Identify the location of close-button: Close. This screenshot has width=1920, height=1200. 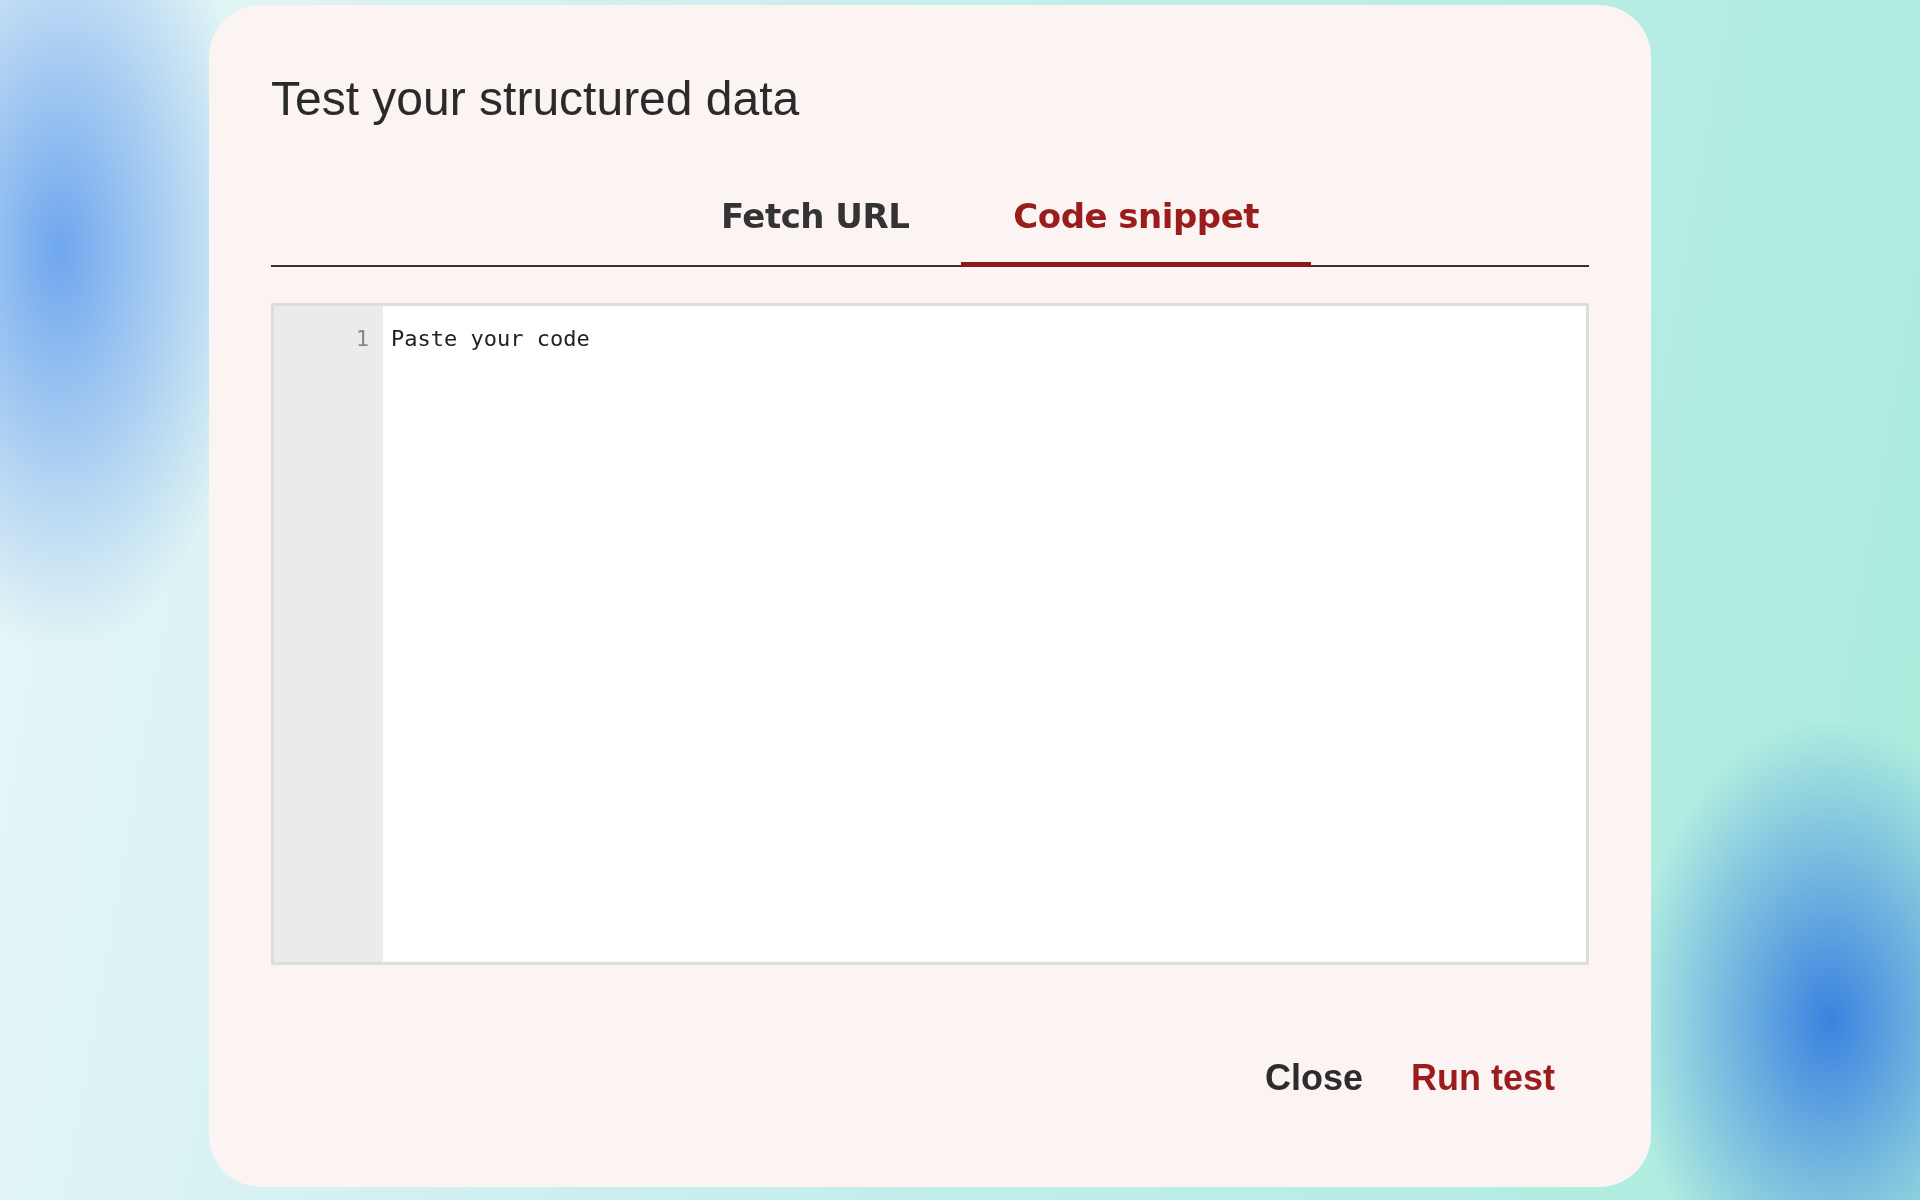
(1313, 1078).